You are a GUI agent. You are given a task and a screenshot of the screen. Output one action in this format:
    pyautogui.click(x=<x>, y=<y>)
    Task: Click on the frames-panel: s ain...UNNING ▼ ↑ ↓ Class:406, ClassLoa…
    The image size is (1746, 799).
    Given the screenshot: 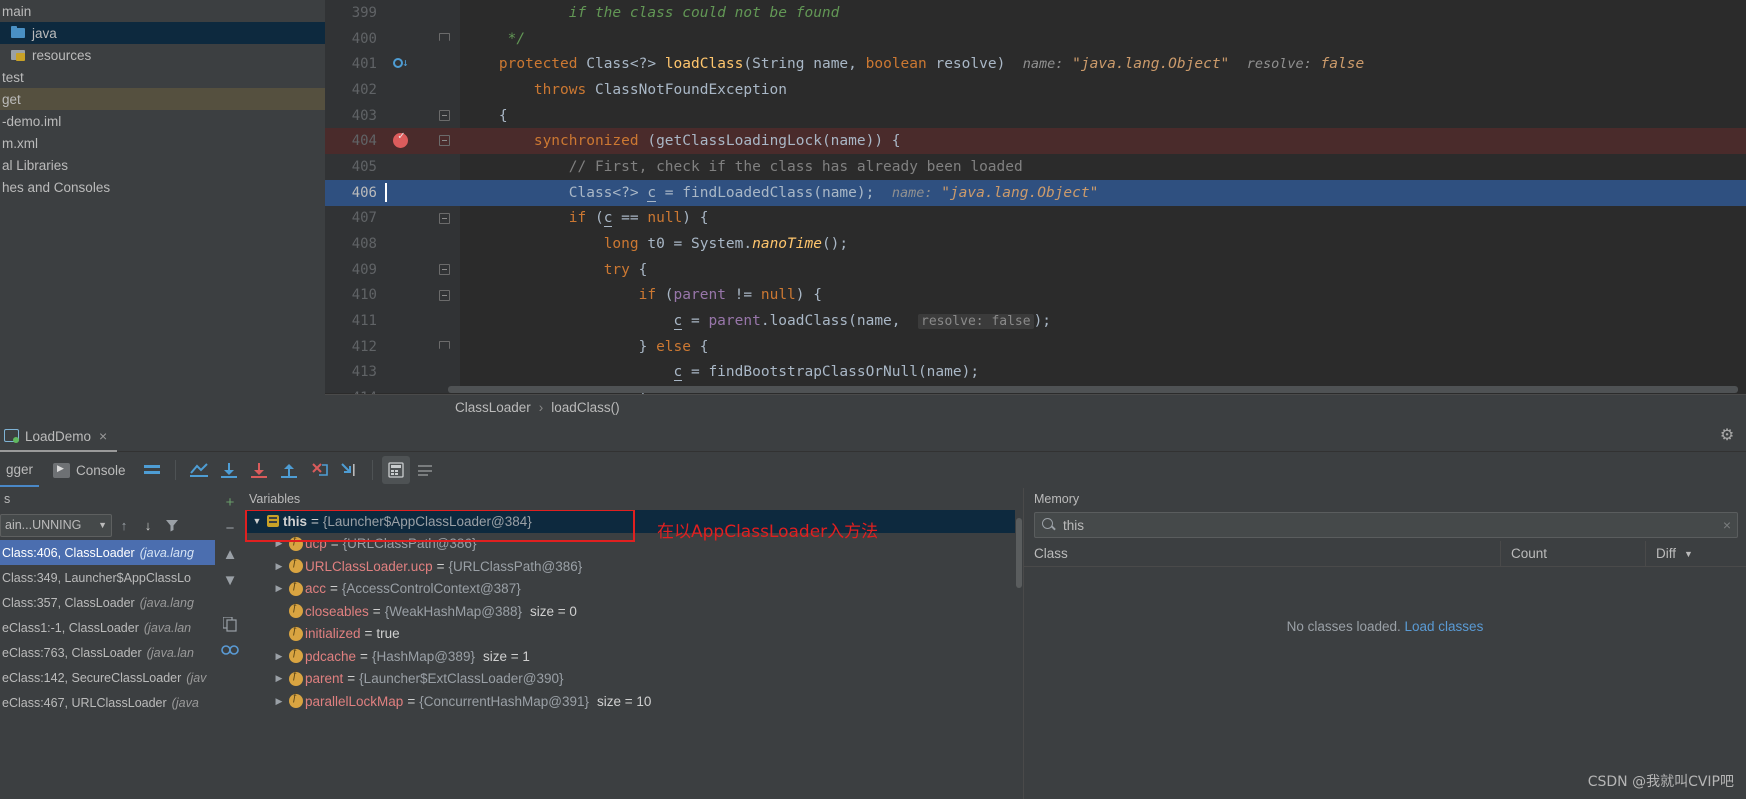 What is the action you would take?
    pyautogui.click(x=107, y=643)
    